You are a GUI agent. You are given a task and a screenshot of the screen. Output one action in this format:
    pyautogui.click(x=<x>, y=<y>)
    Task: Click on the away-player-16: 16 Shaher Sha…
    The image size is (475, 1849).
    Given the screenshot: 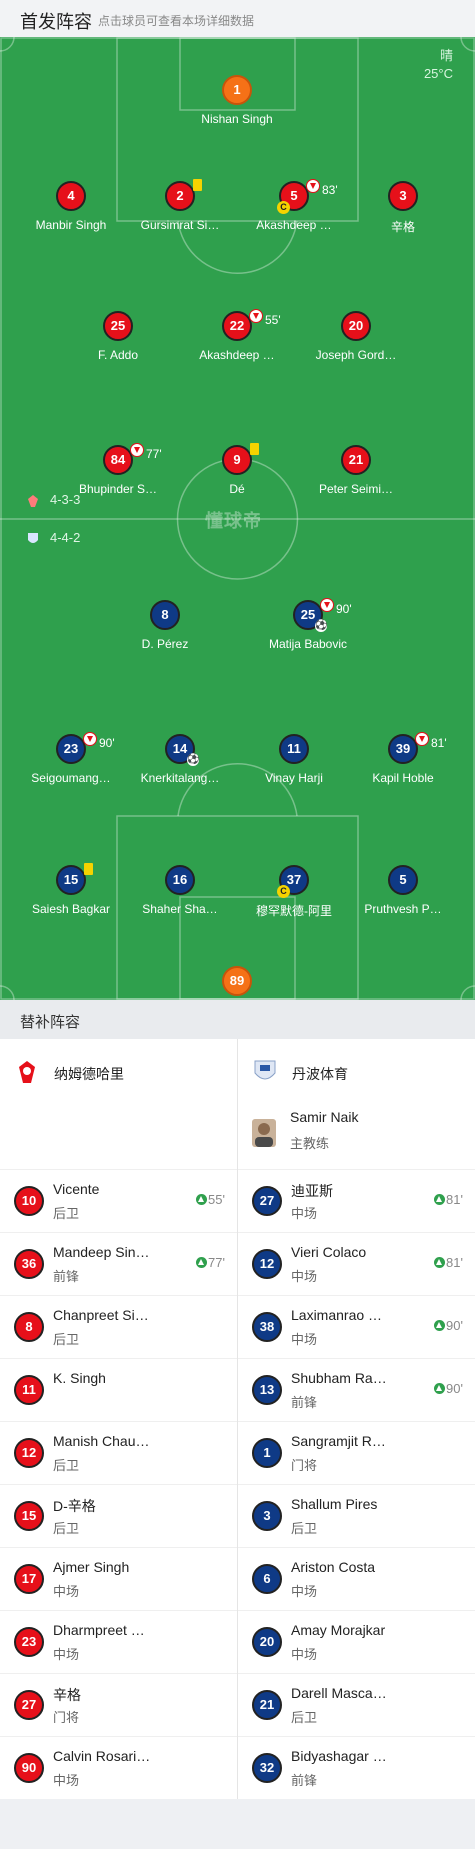 What is the action you would take?
    pyautogui.click(x=180, y=890)
    